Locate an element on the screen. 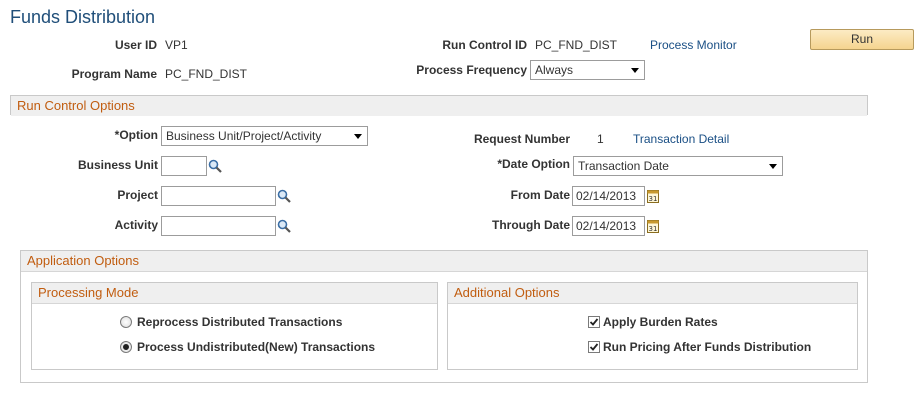 The height and width of the screenshot is (396, 923). option-label: *Option is located at coordinates (136, 135).